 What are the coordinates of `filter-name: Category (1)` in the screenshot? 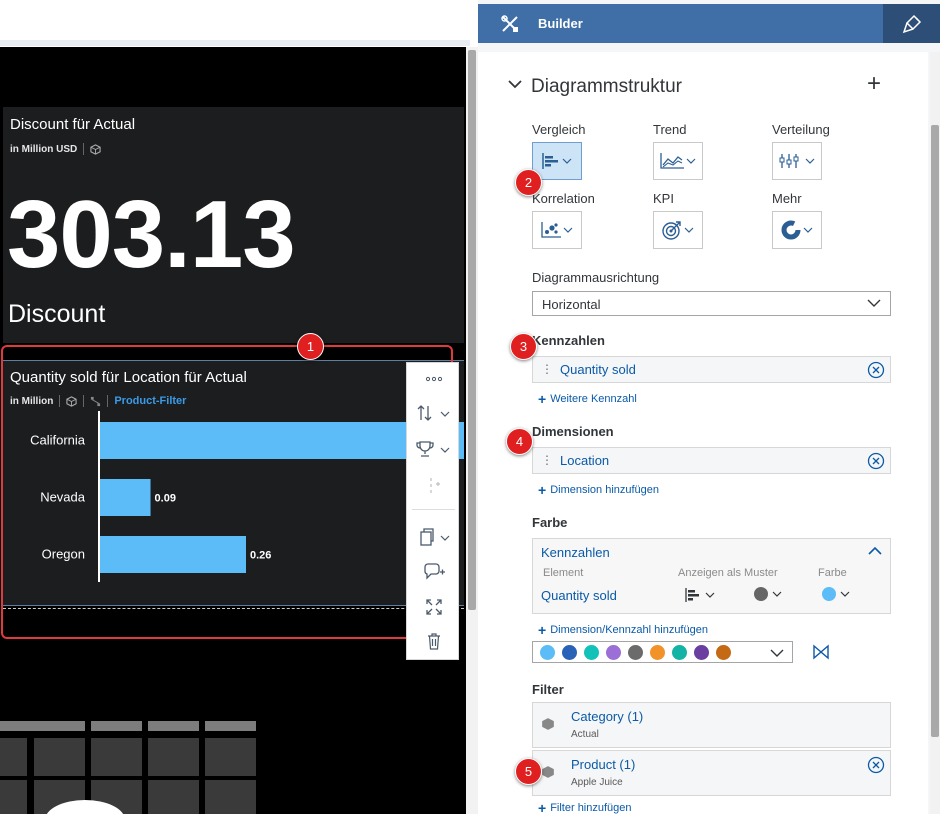 It's located at (607, 716).